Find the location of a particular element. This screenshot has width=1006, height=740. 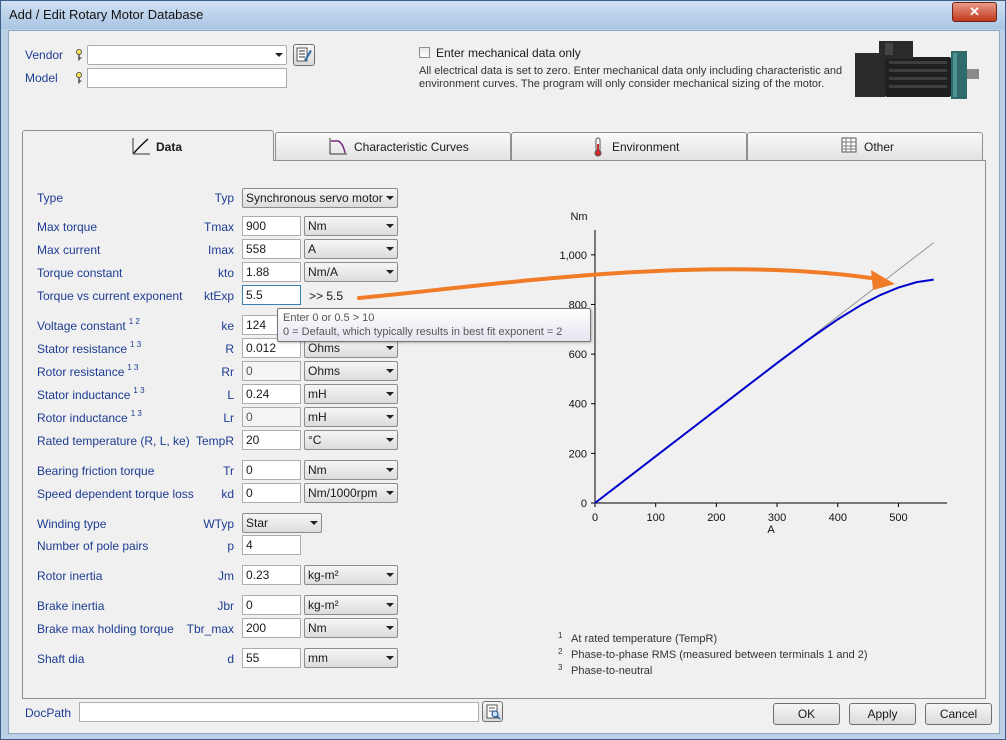

rotor-resistance-text: Rotor resistance is located at coordinates (81, 372).